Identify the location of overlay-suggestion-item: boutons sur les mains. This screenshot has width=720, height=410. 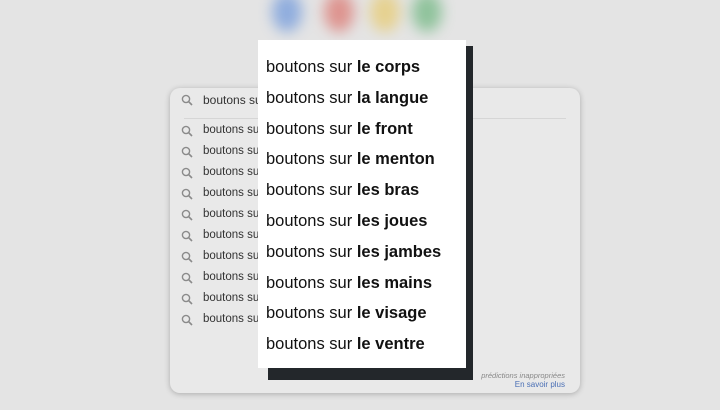
(353, 283).